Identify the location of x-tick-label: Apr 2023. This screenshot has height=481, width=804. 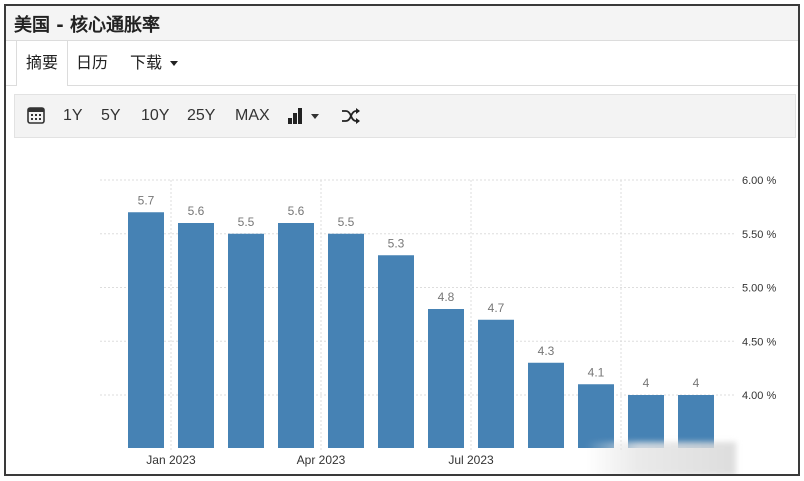
(321, 460).